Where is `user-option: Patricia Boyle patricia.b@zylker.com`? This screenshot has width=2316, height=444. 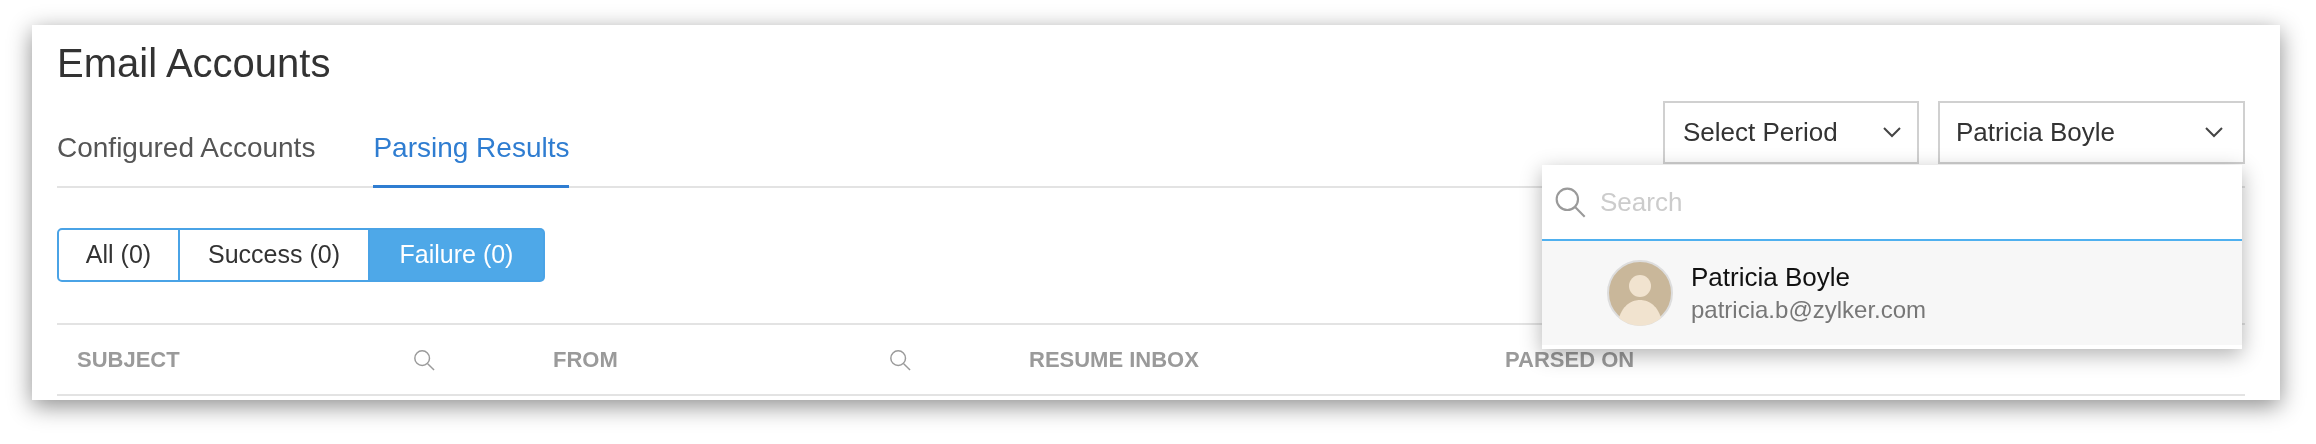
user-option: Patricia Boyle patricia.b@zylker.com is located at coordinates (1892, 293).